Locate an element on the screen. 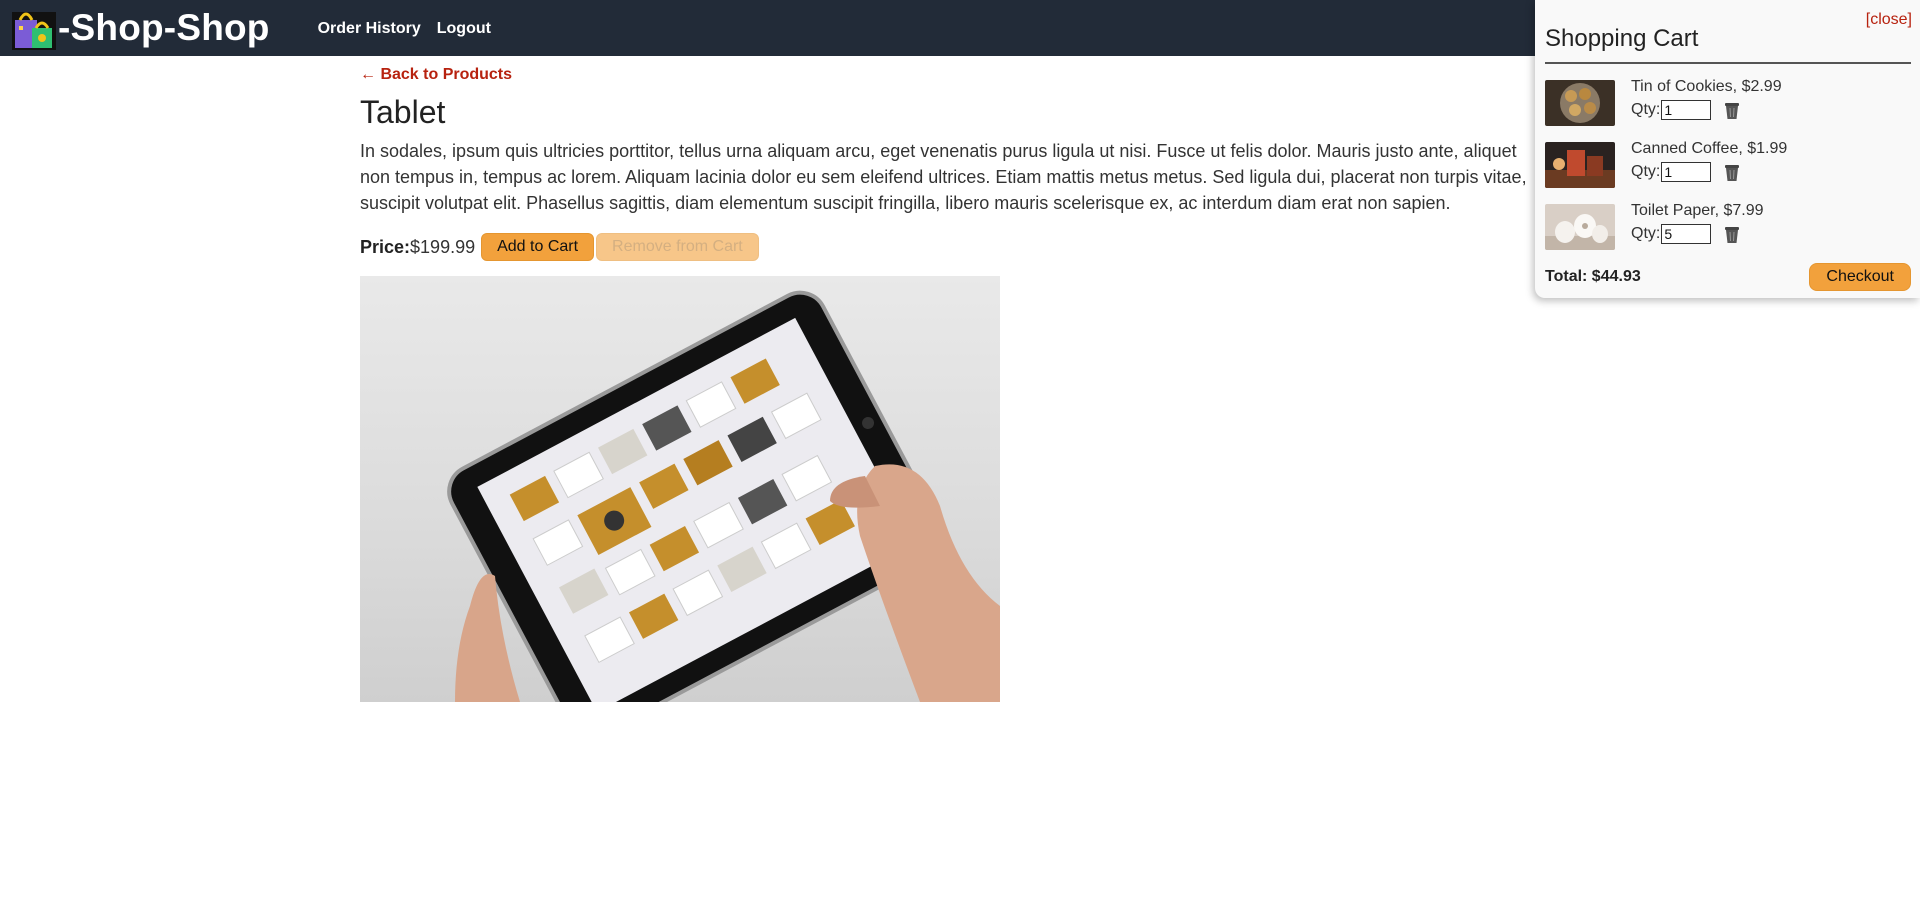  cart-item-info: Canned Coffee, $1.99 Qty: is located at coordinates (1709, 161).